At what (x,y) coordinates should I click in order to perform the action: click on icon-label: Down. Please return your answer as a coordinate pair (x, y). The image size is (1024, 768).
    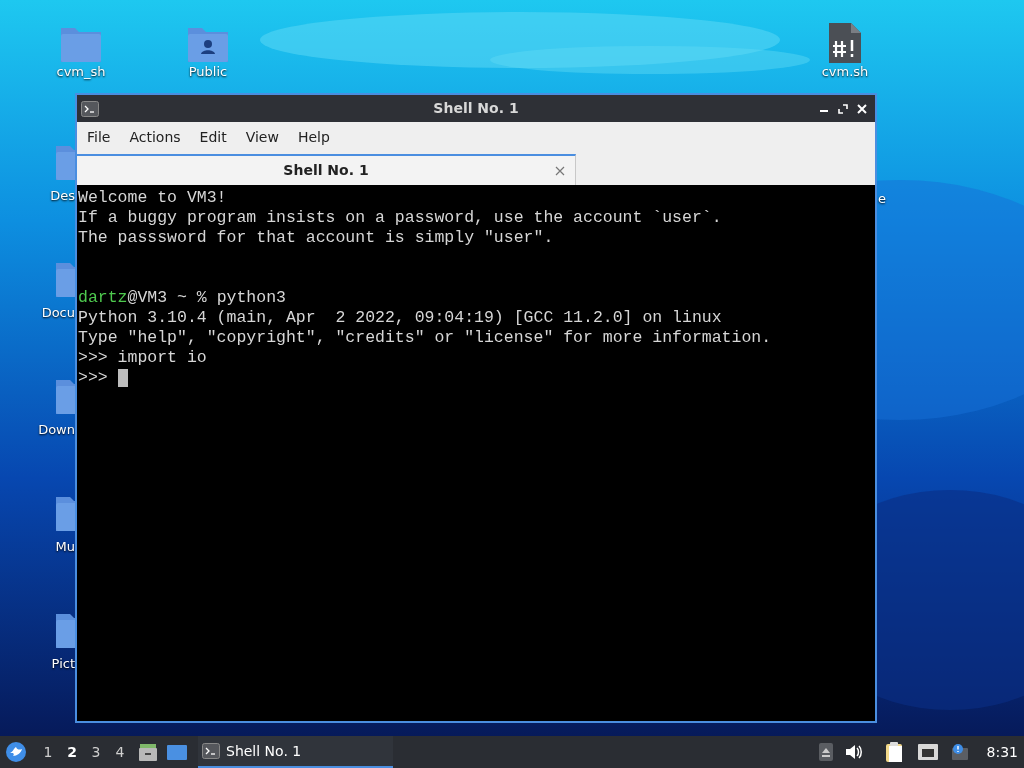
    Looking at the image, I should click on (56, 430).